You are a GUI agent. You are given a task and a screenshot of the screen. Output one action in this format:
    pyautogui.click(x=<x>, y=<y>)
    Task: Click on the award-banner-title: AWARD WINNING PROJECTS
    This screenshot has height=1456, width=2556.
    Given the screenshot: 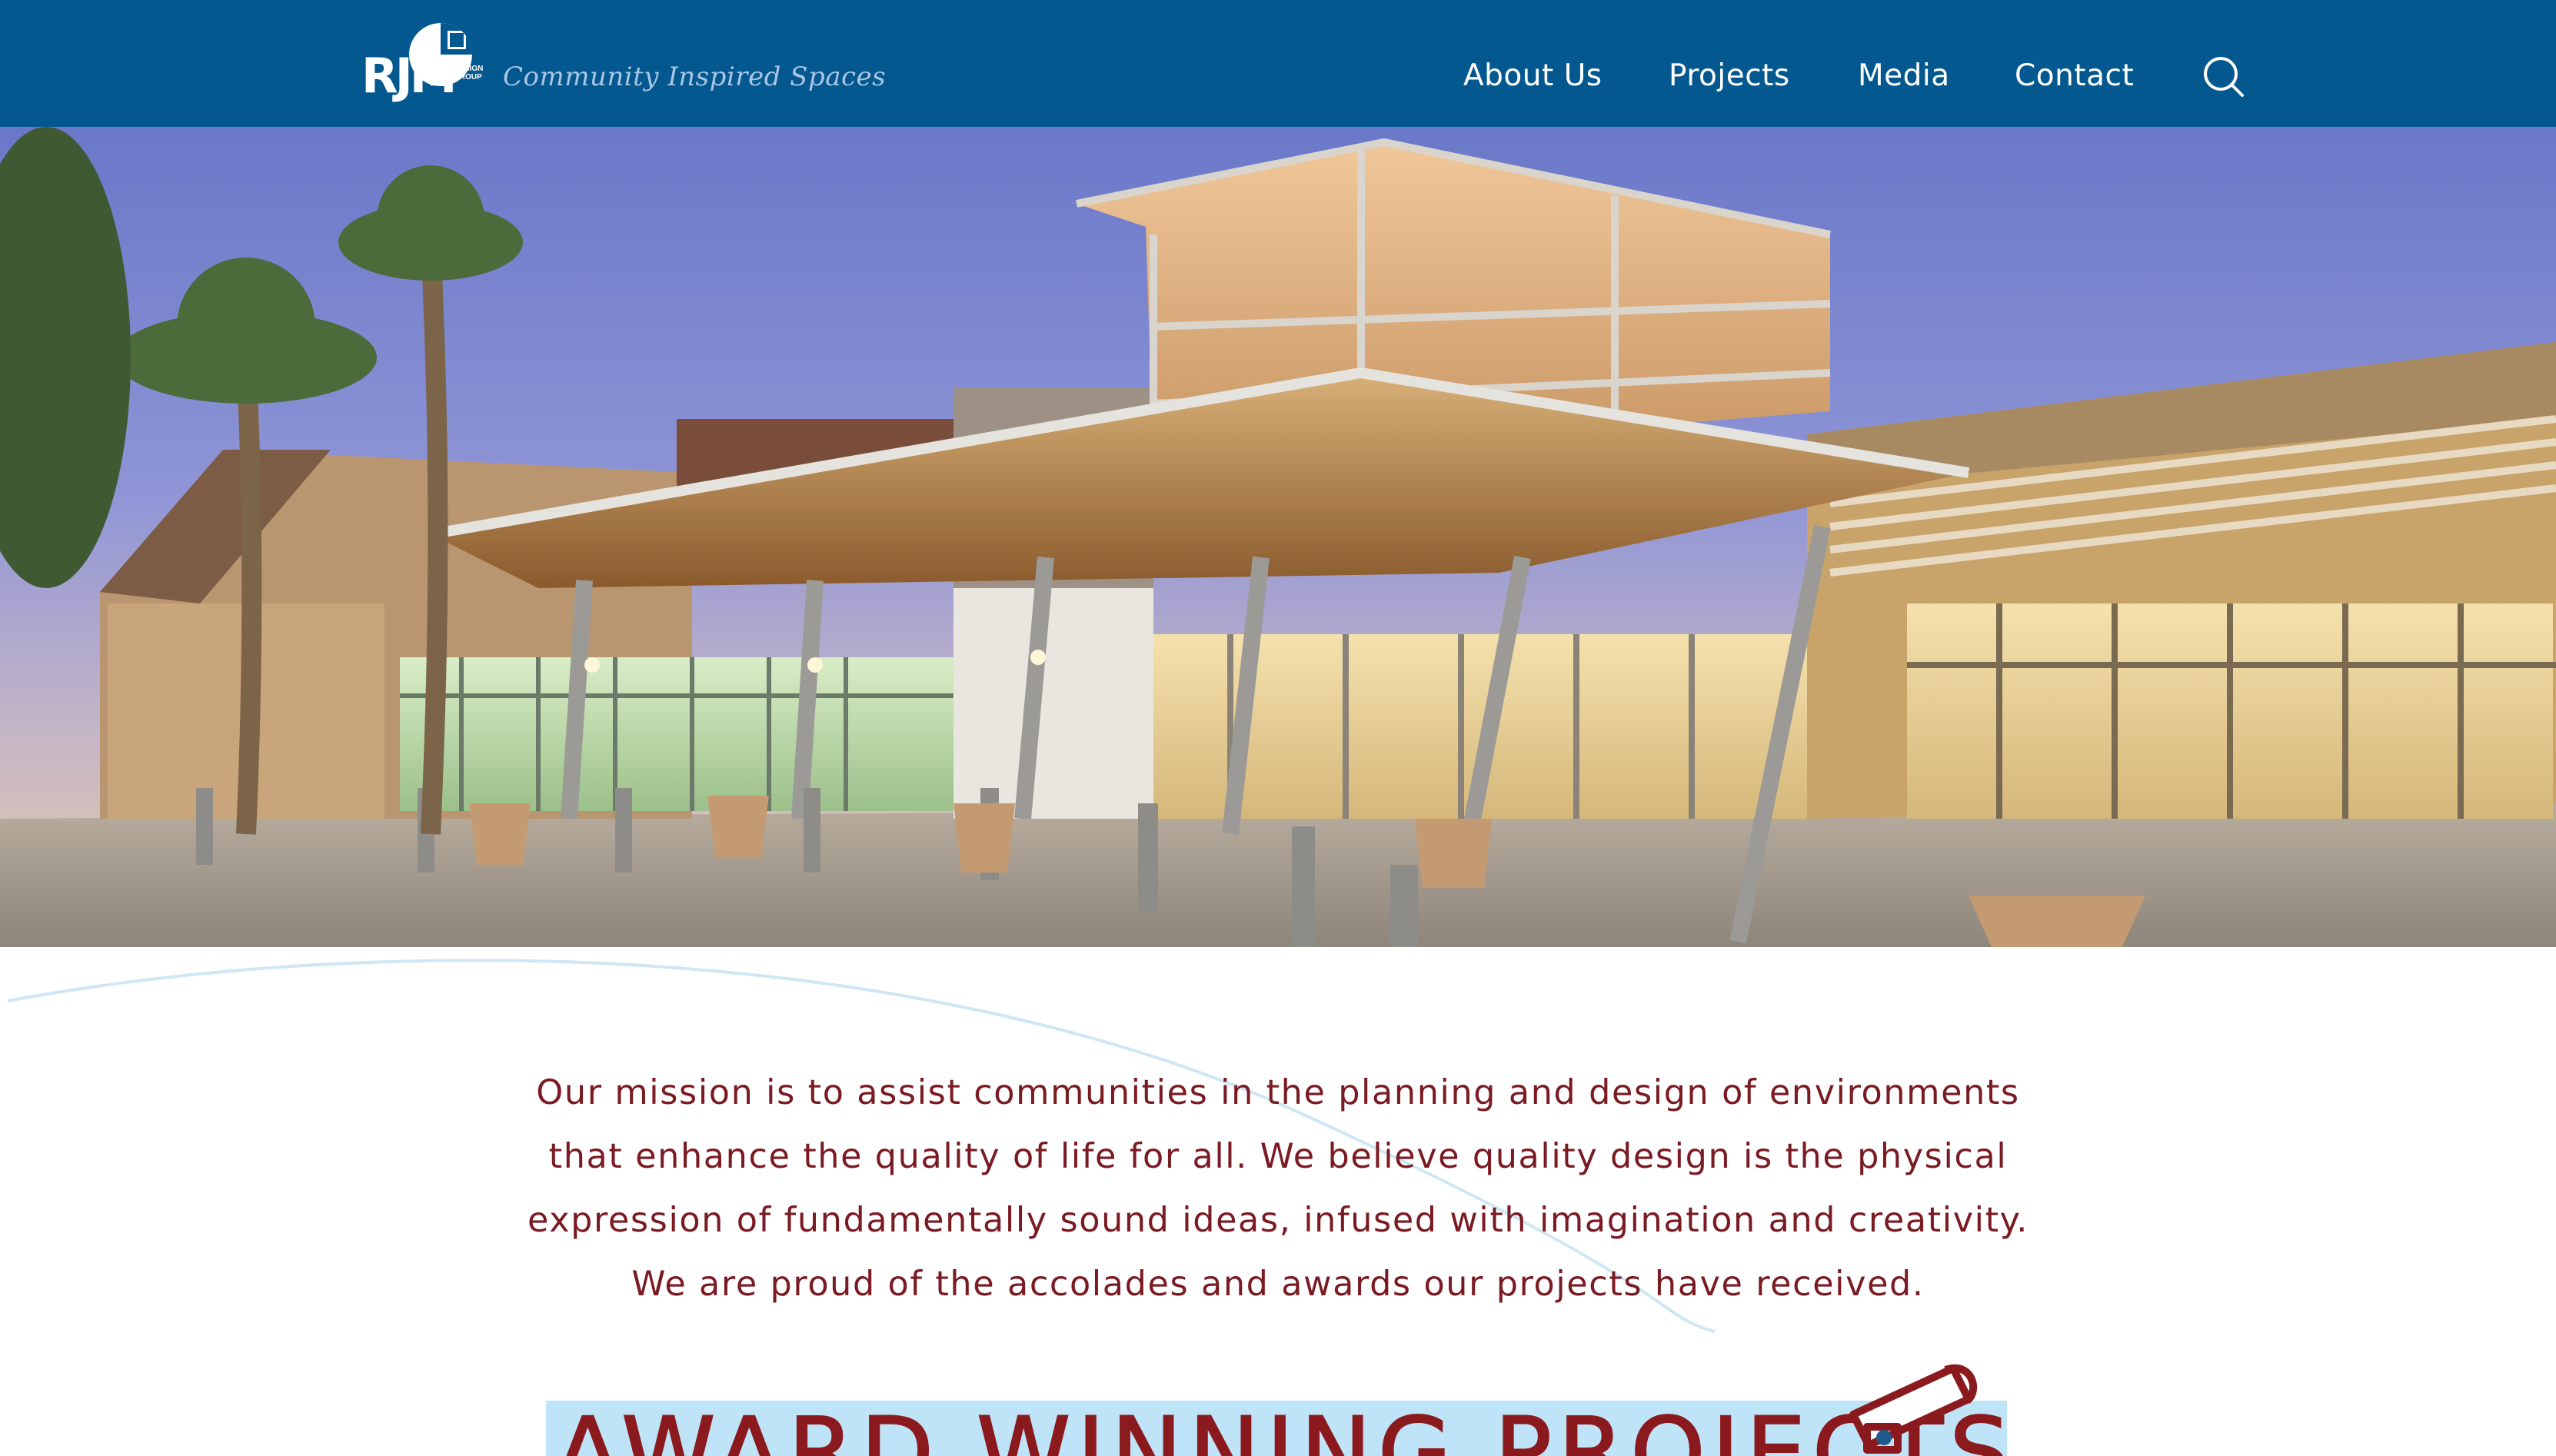 What is the action you would take?
    pyautogui.click(x=1280, y=1427)
    